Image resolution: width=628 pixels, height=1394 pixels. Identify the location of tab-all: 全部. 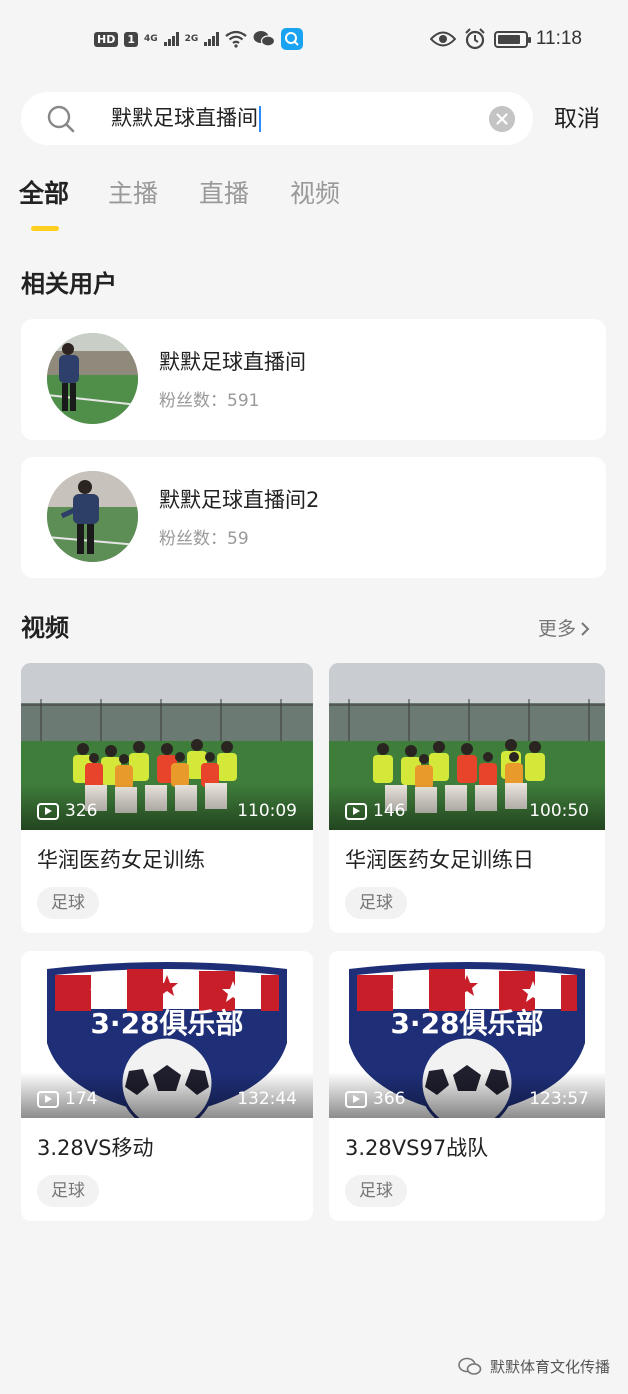
(44, 194).